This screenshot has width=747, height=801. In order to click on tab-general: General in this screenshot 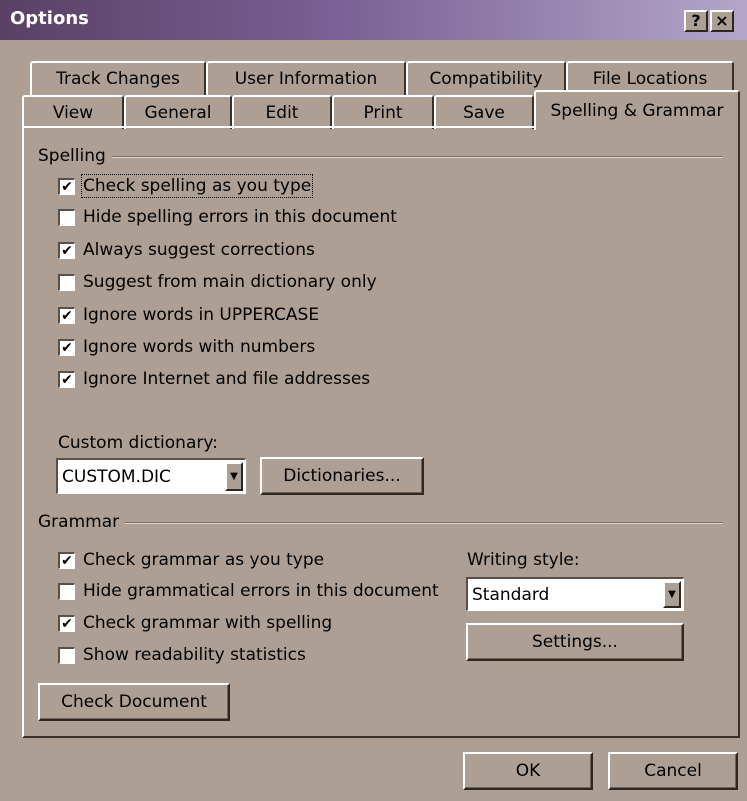, I will do `click(178, 112)`.